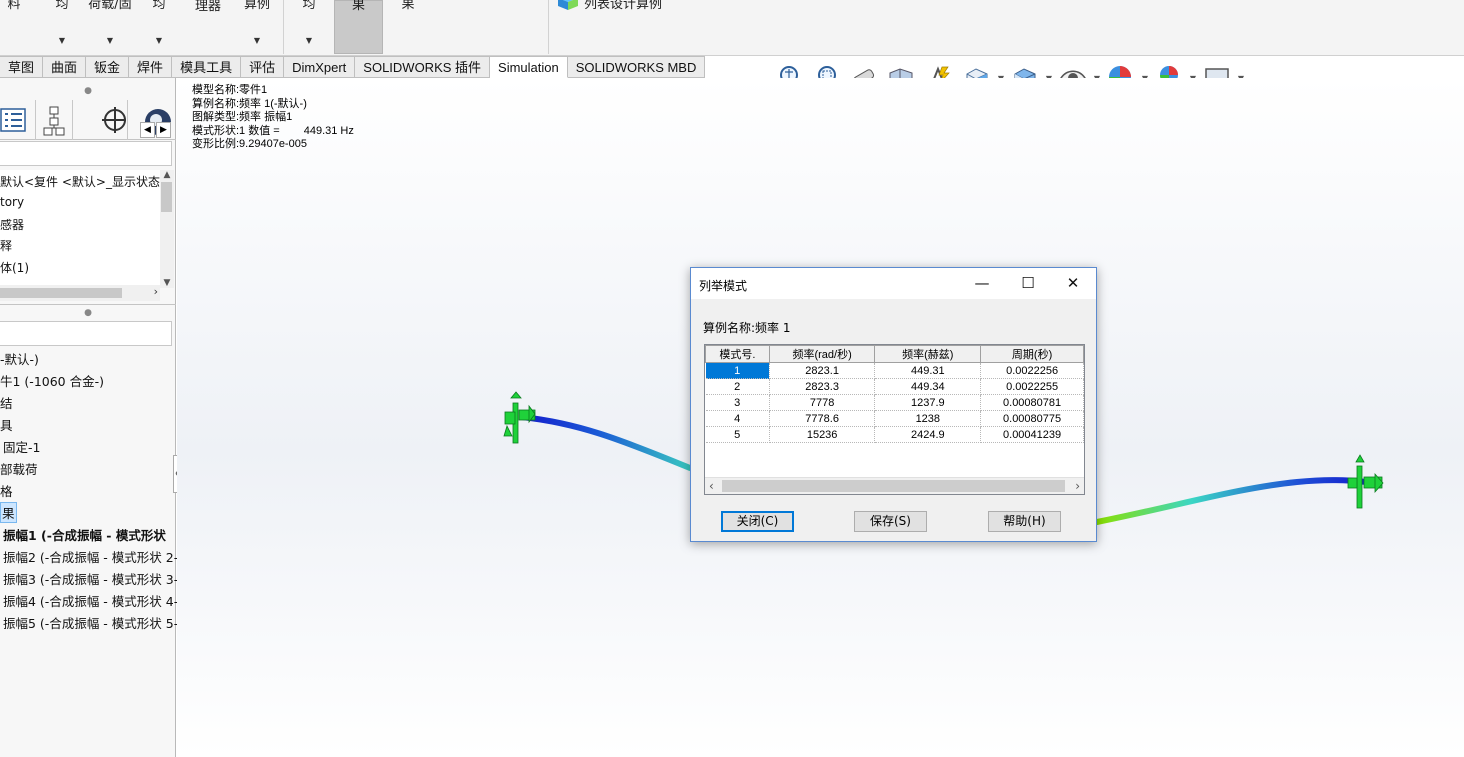 Image resolution: width=1464 pixels, height=757 pixels. Describe the element at coordinates (928, 434) in the screenshot. I see `table-cell: 2424.9` at that location.